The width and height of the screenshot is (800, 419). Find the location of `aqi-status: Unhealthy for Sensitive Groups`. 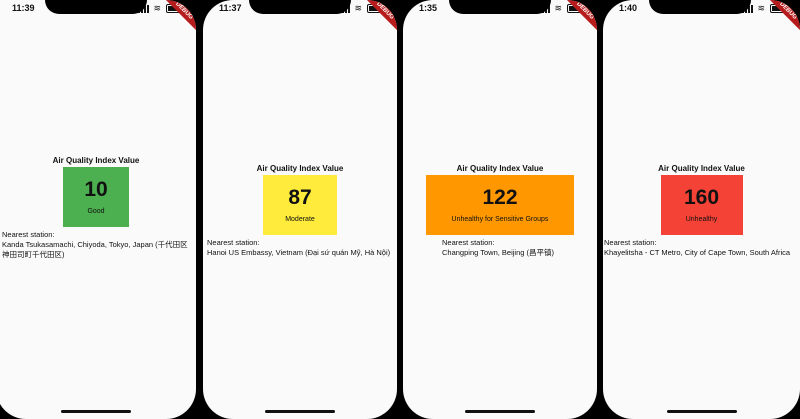

aqi-status: Unhealthy for Sensitive Groups is located at coordinates (500, 219).